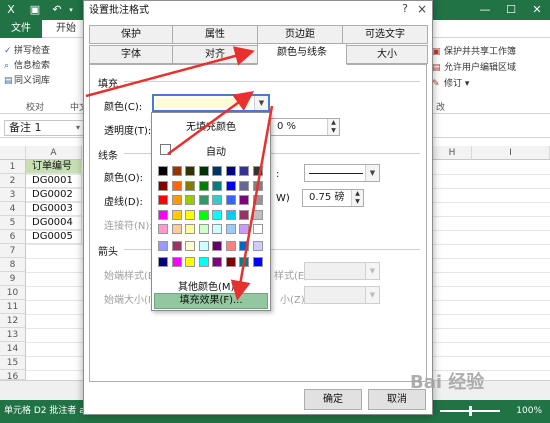 The height and width of the screenshot is (423, 550). Describe the element at coordinates (13, 209) in the screenshot. I see `row-header: 4` at that location.